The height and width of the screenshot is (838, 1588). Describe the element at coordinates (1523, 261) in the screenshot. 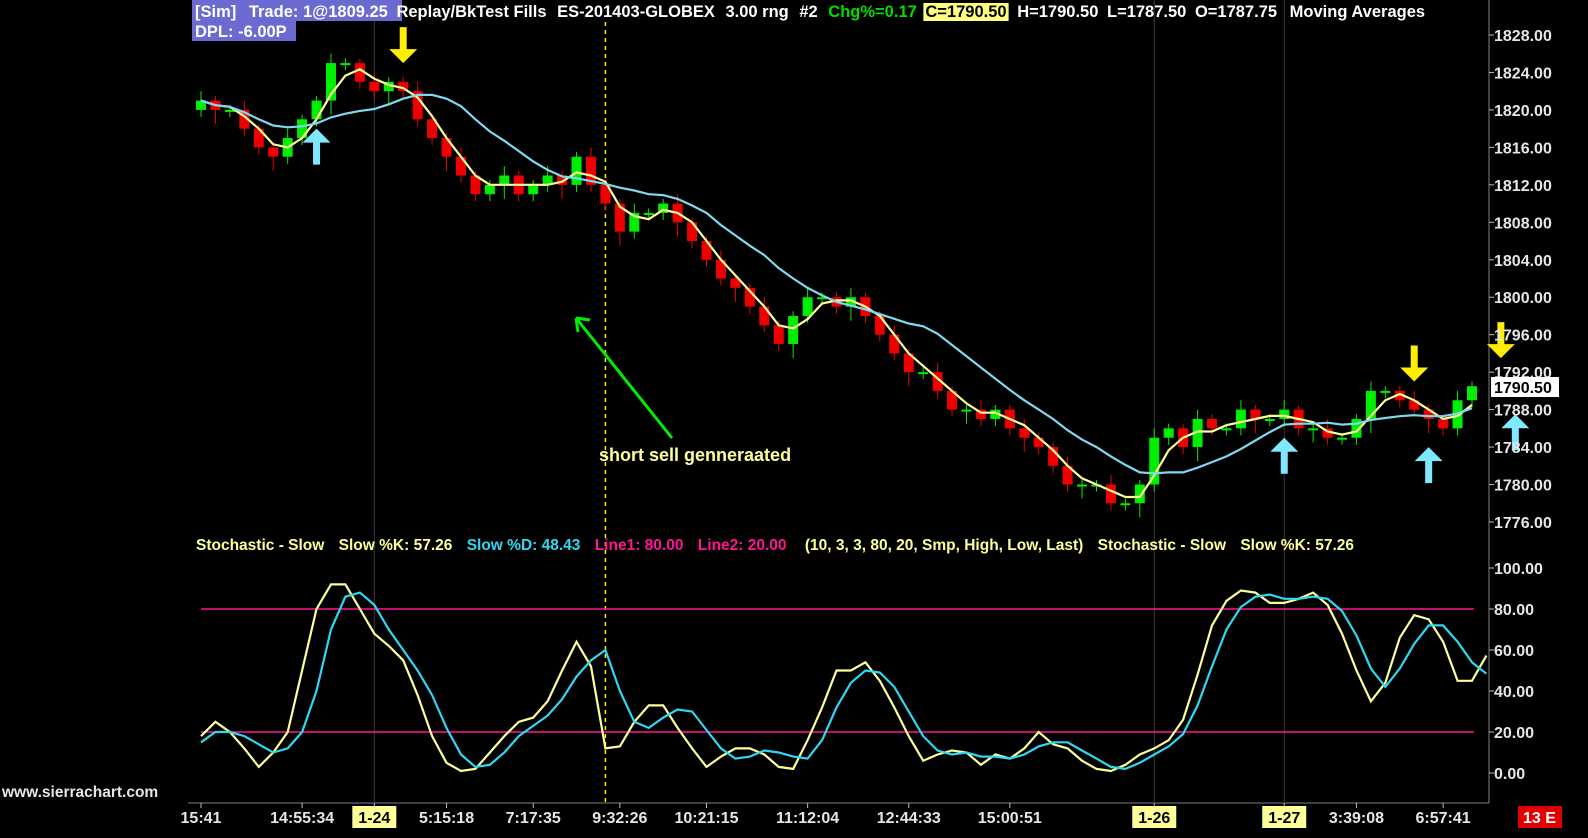

I see `price-axis-label: 1804.00` at that location.